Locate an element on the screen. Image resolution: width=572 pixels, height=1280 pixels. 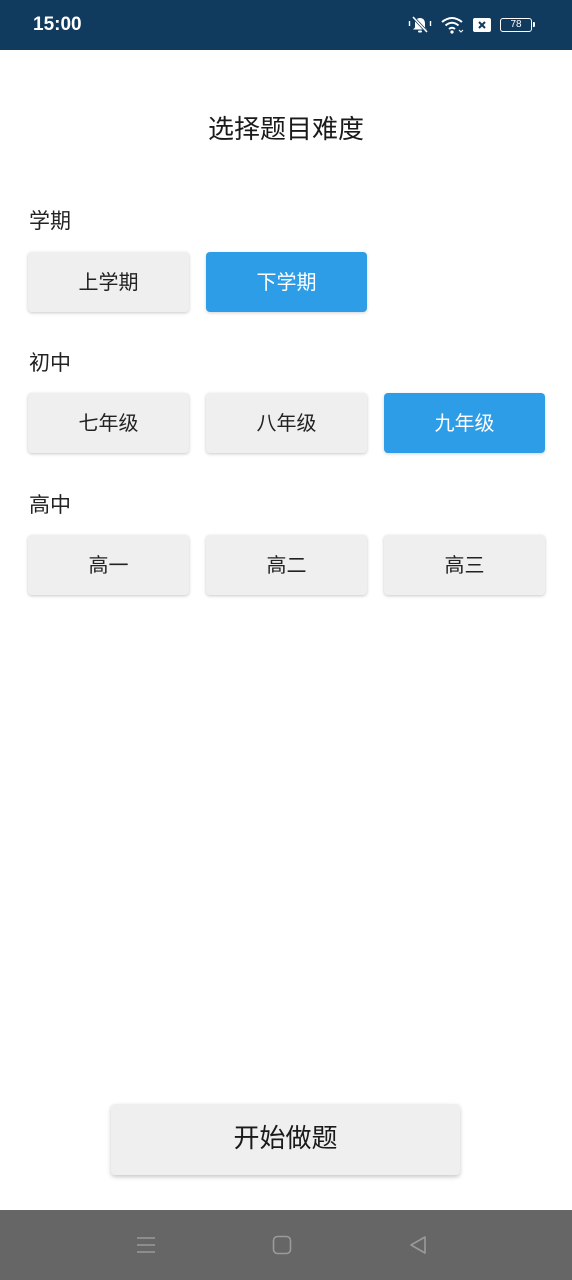
nav-bar is located at coordinates (286, 1245).